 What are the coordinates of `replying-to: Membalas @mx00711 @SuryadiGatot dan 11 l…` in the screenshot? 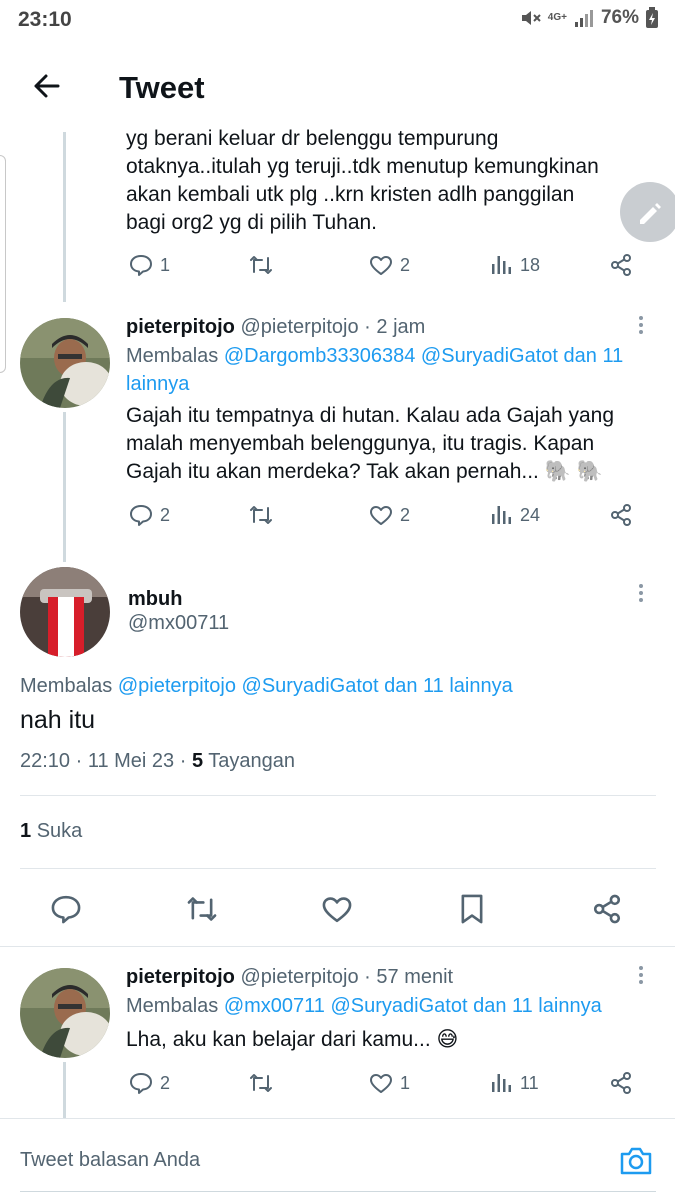 It's located at (391, 1006).